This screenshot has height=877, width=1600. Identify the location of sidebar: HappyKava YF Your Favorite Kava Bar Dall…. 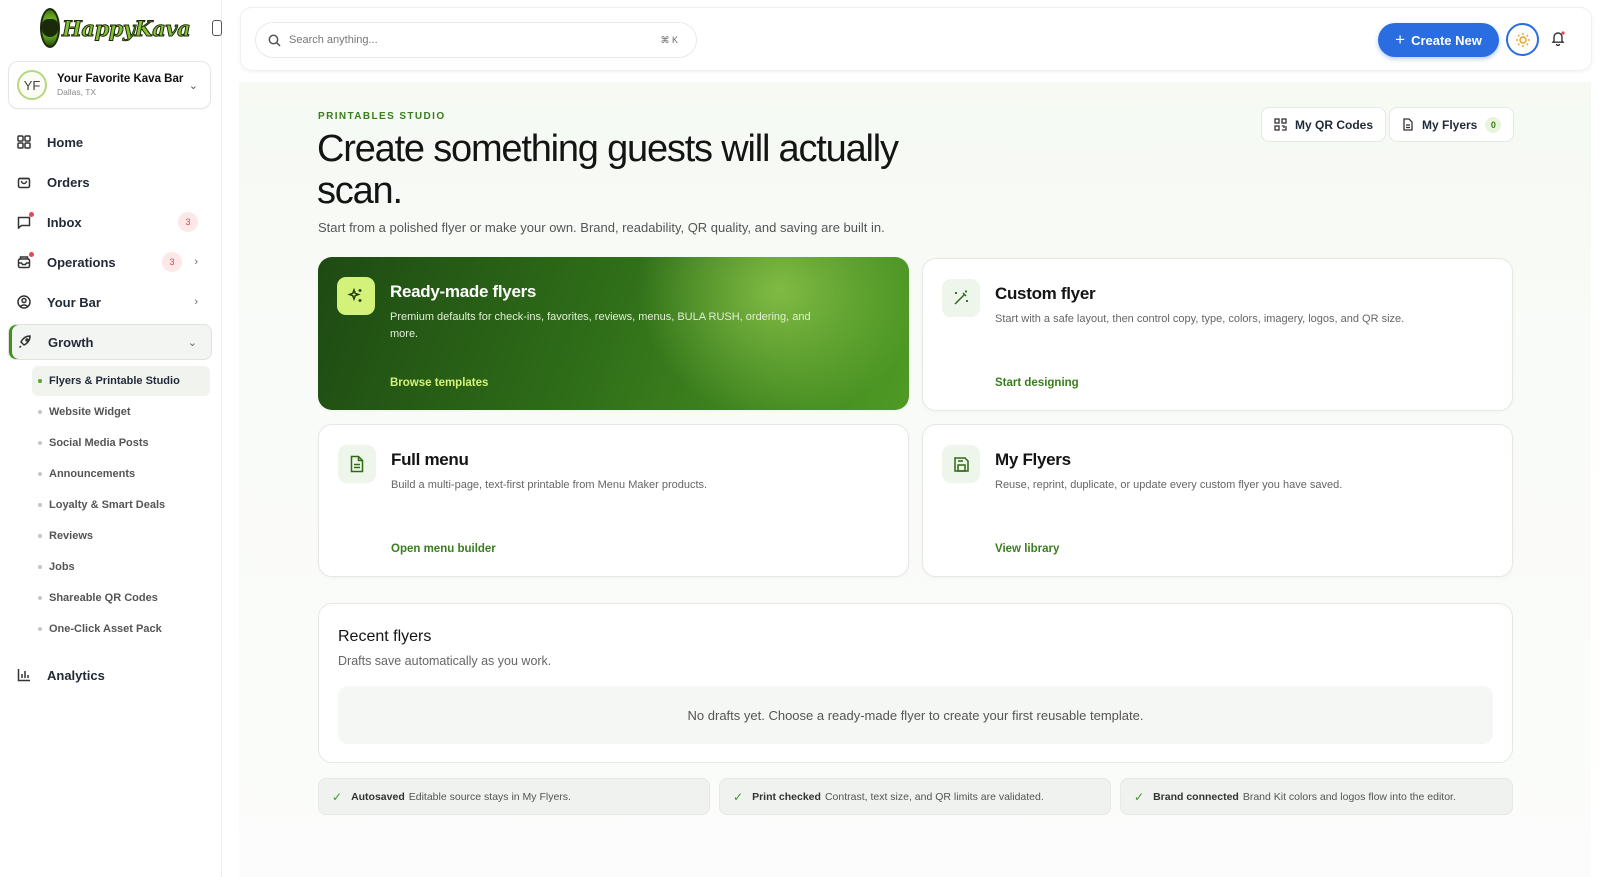
(111, 438).